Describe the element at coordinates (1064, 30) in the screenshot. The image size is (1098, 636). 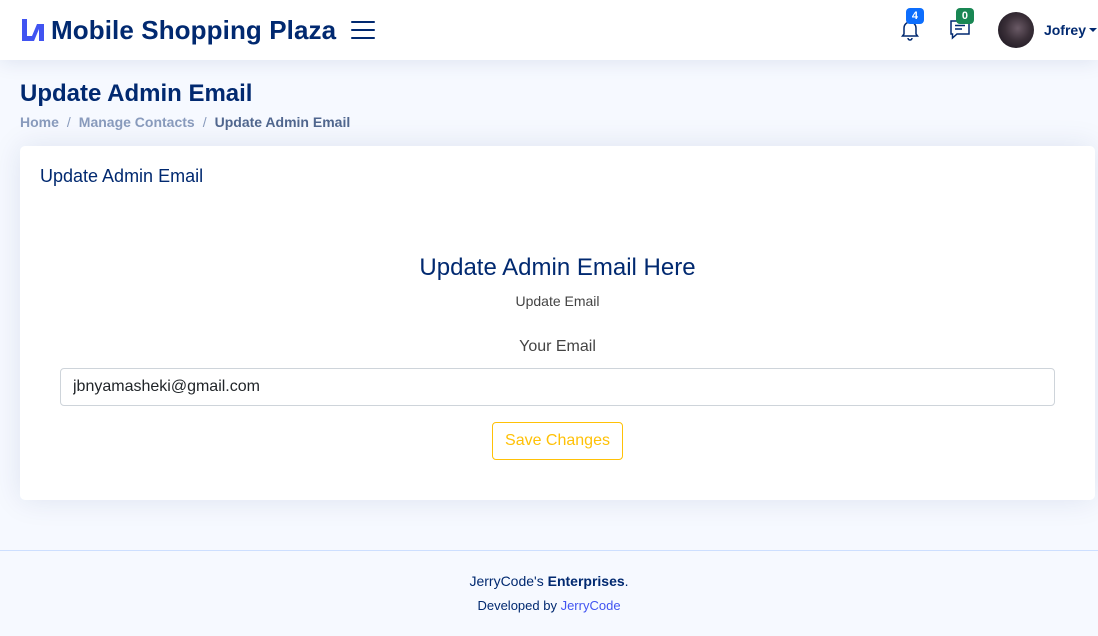
I see `profile-name: Jofrey` at that location.